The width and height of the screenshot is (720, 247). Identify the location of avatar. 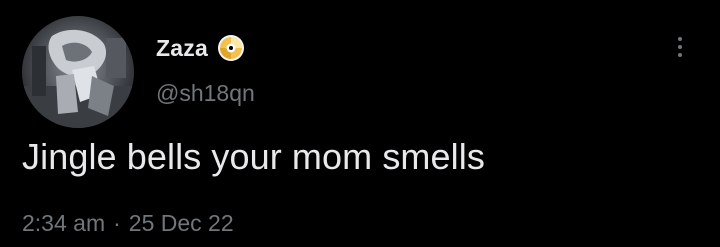
(78, 72).